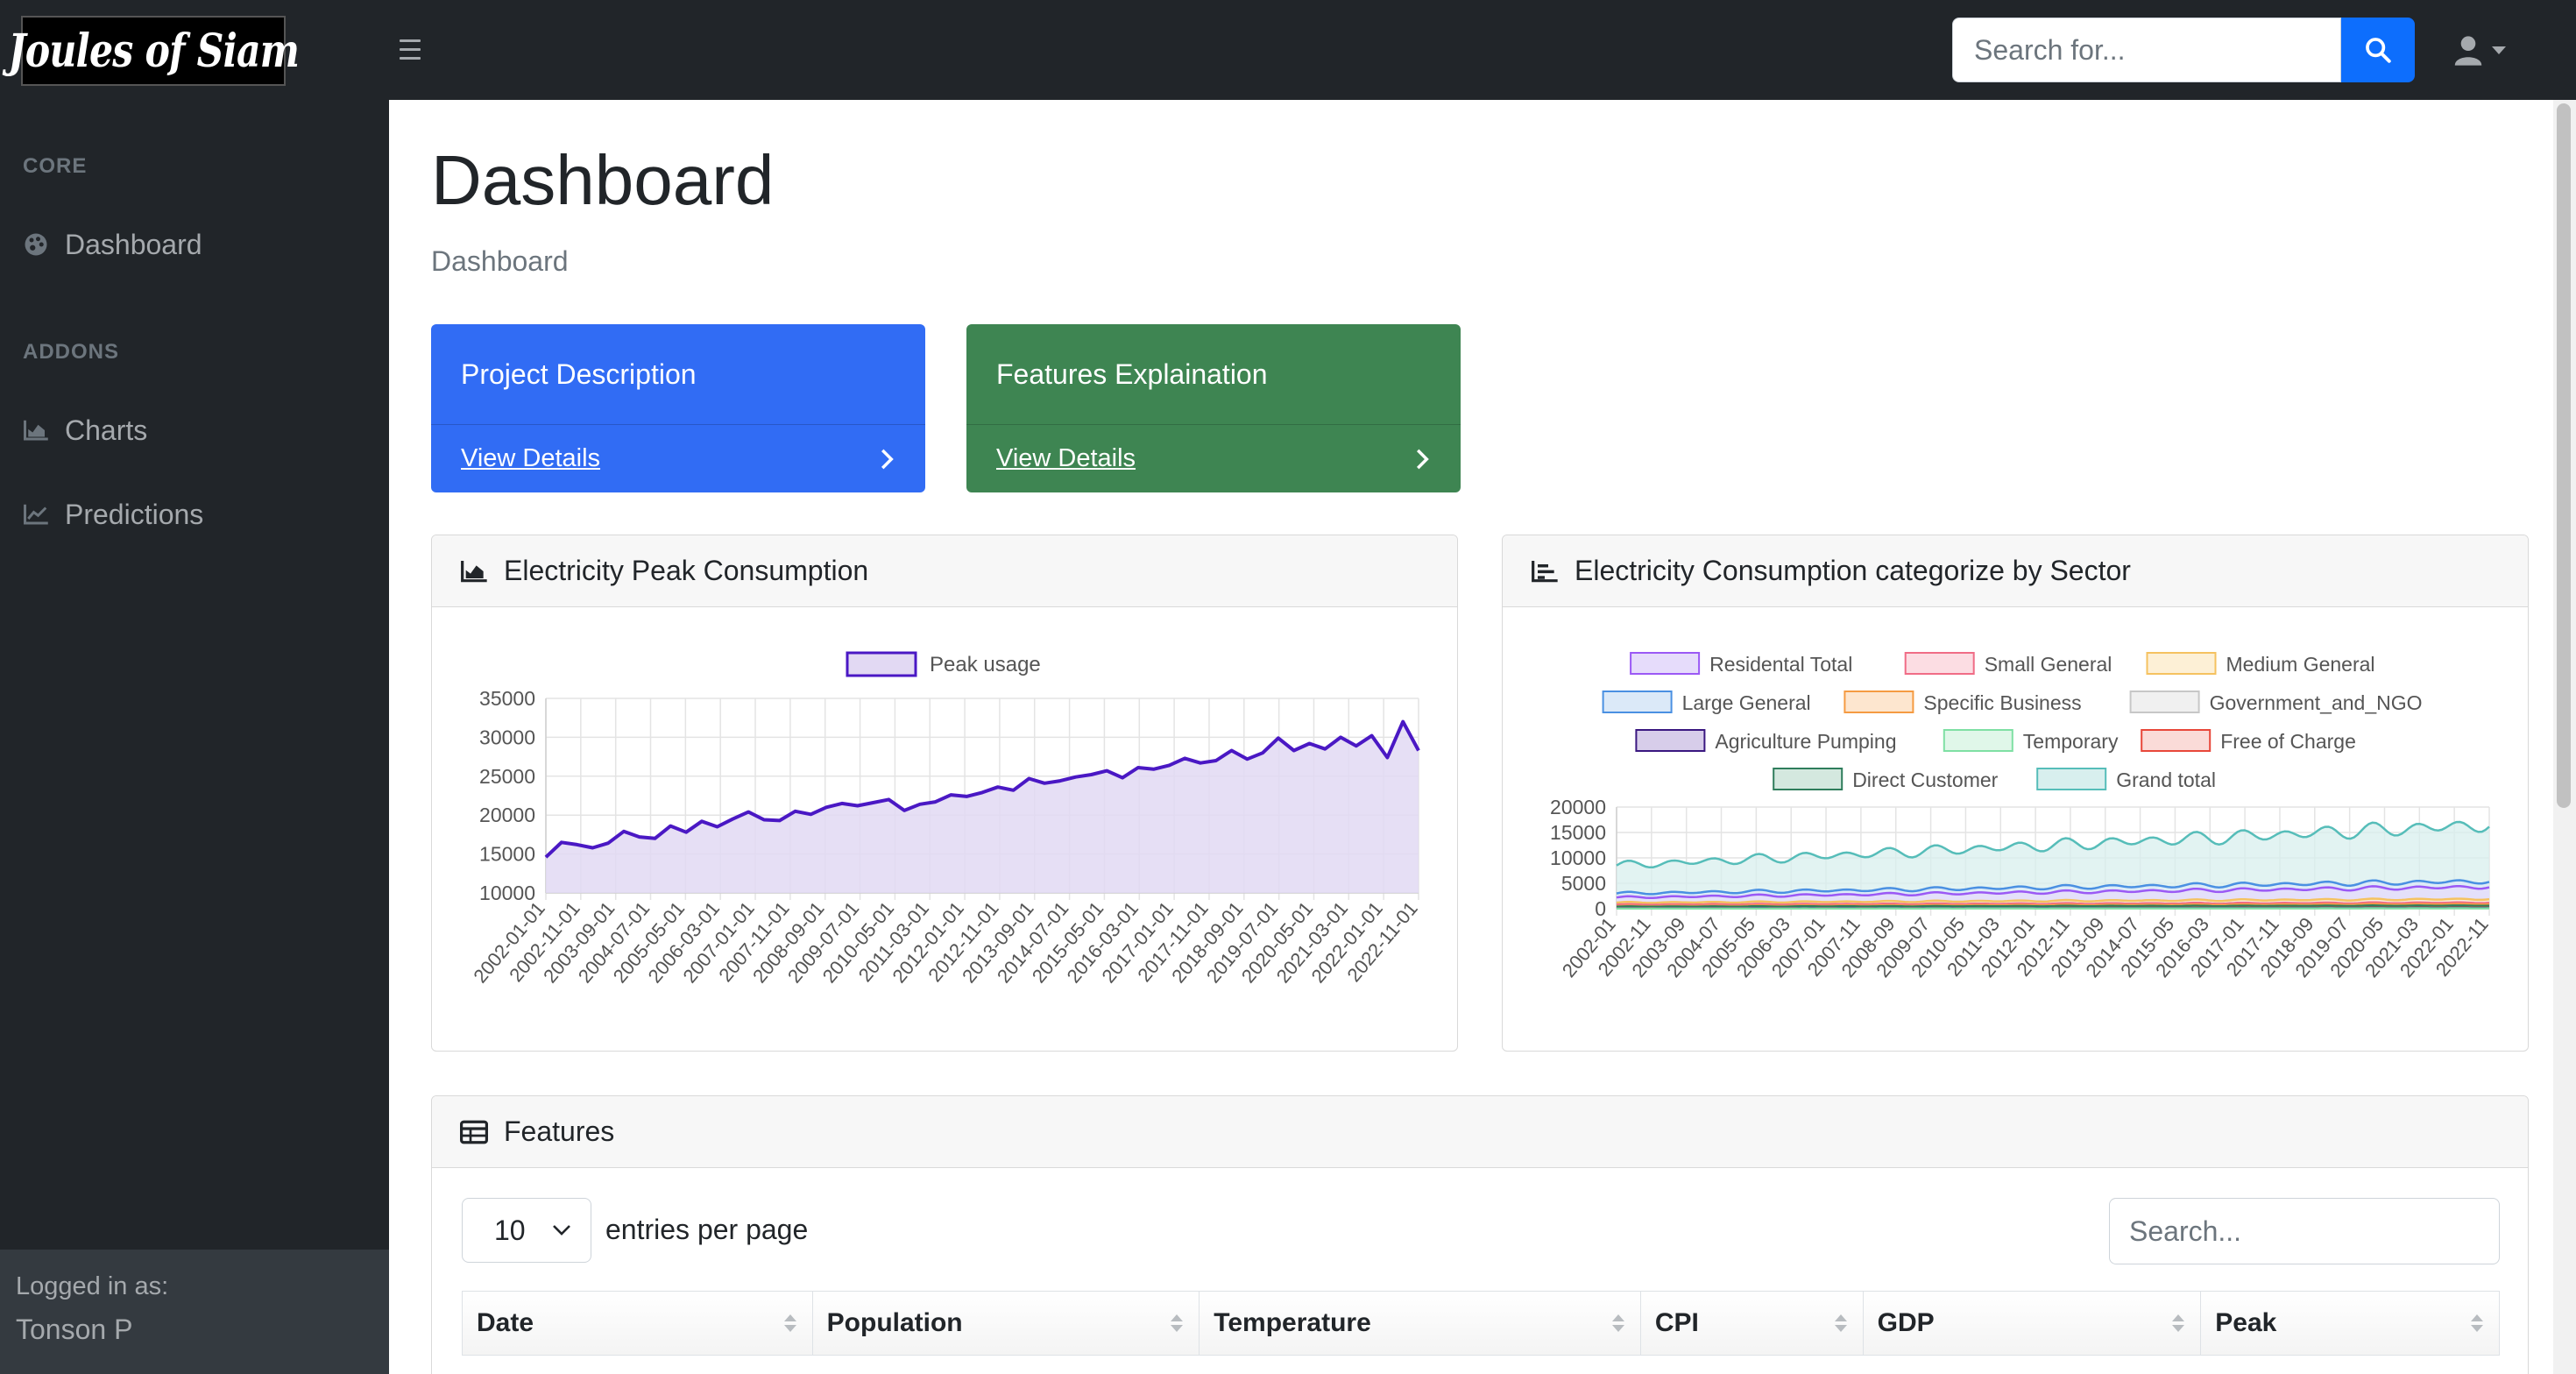 This screenshot has height=1374, width=2576. I want to click on column-header-population: Population, so click(1006, 1323).